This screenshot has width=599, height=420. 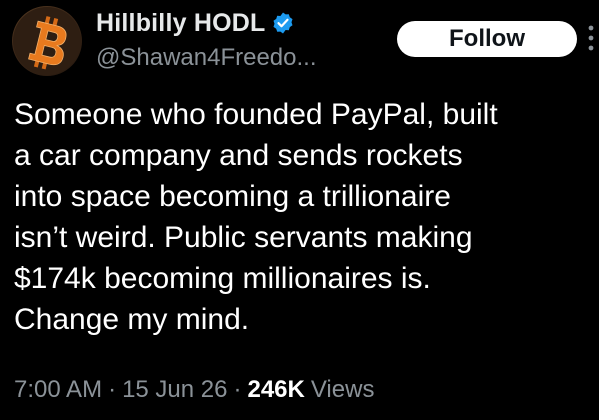 I want to click on tweet-text-line: $174k becoming millionaires is., so click(x=222, y=278).